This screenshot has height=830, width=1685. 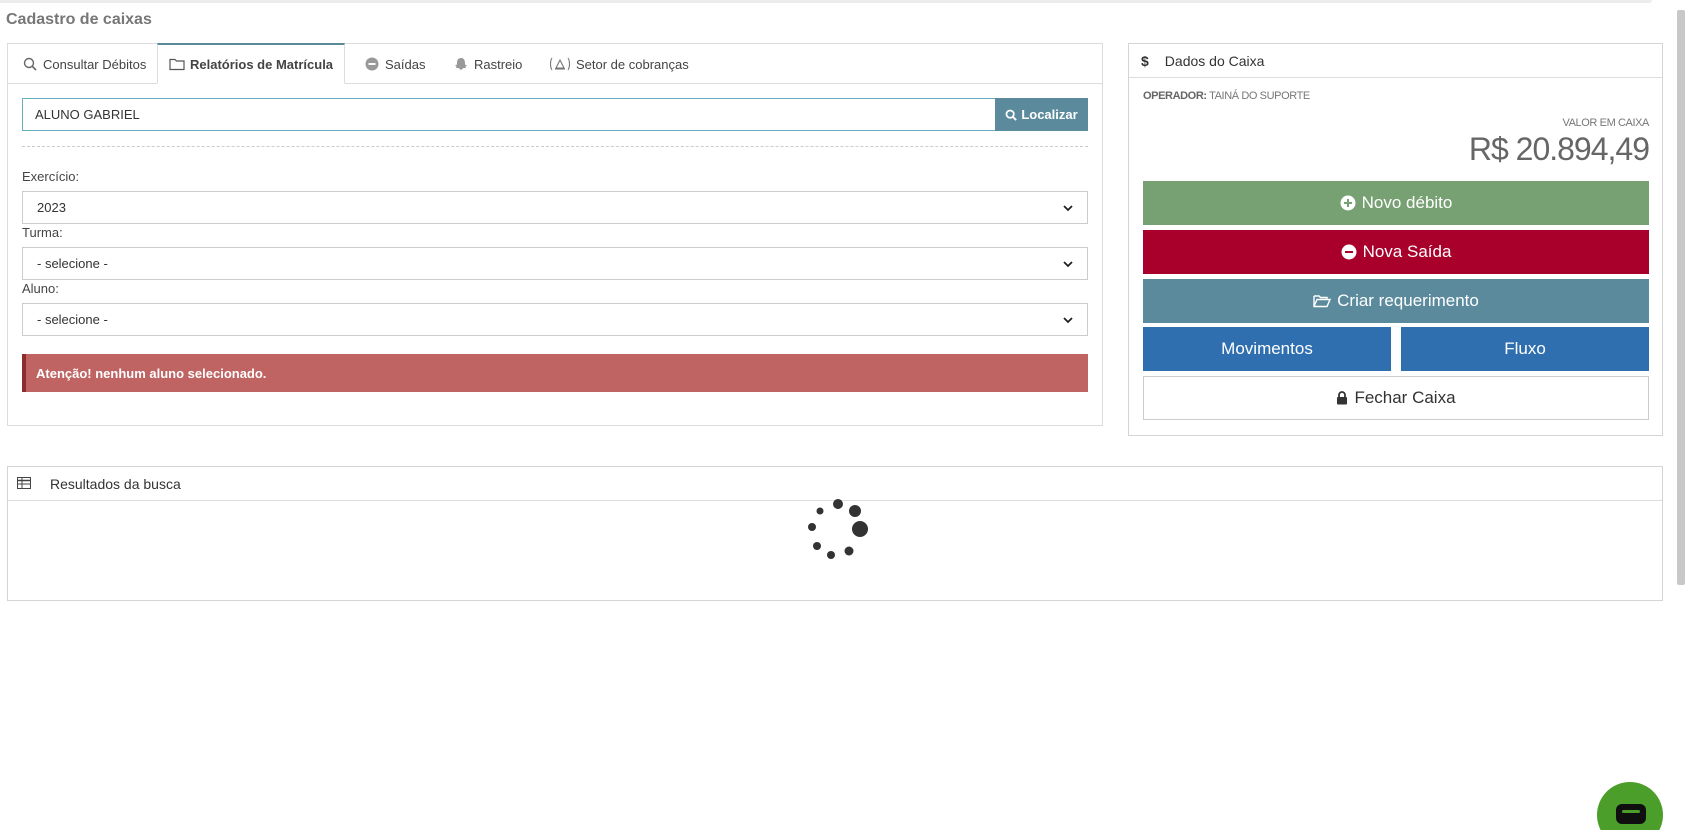 I want to click on fechar-caixa-label: Fechar Caixa, so click(x=1405, y=397).